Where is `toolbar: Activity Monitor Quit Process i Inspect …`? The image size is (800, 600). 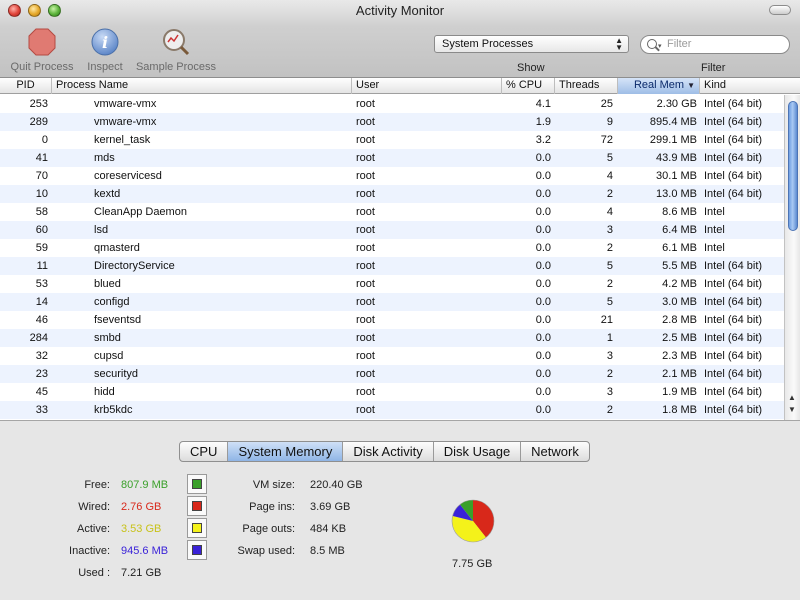 toolbar: Activity Monitor Quit Process i Inspect … is located at coordinates (400, 39).